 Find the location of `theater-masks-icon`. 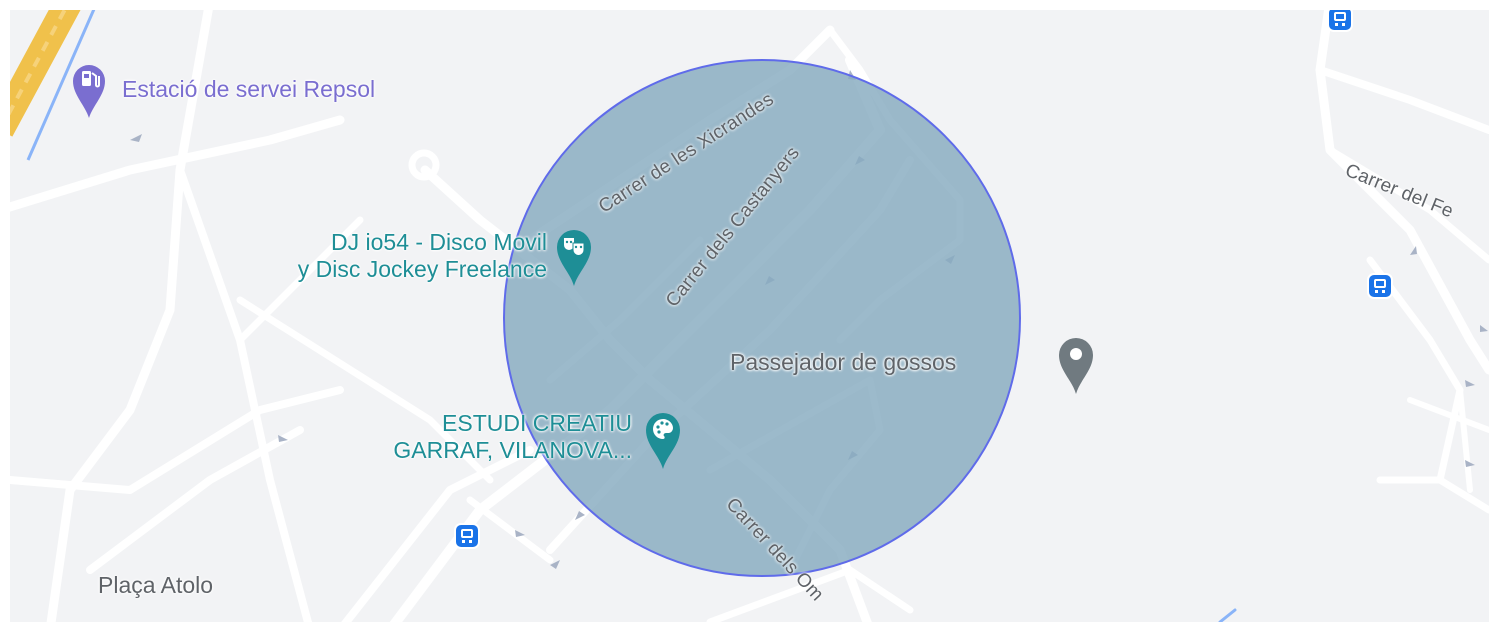

theater-masks-icon is located at coordinates (574, 258).